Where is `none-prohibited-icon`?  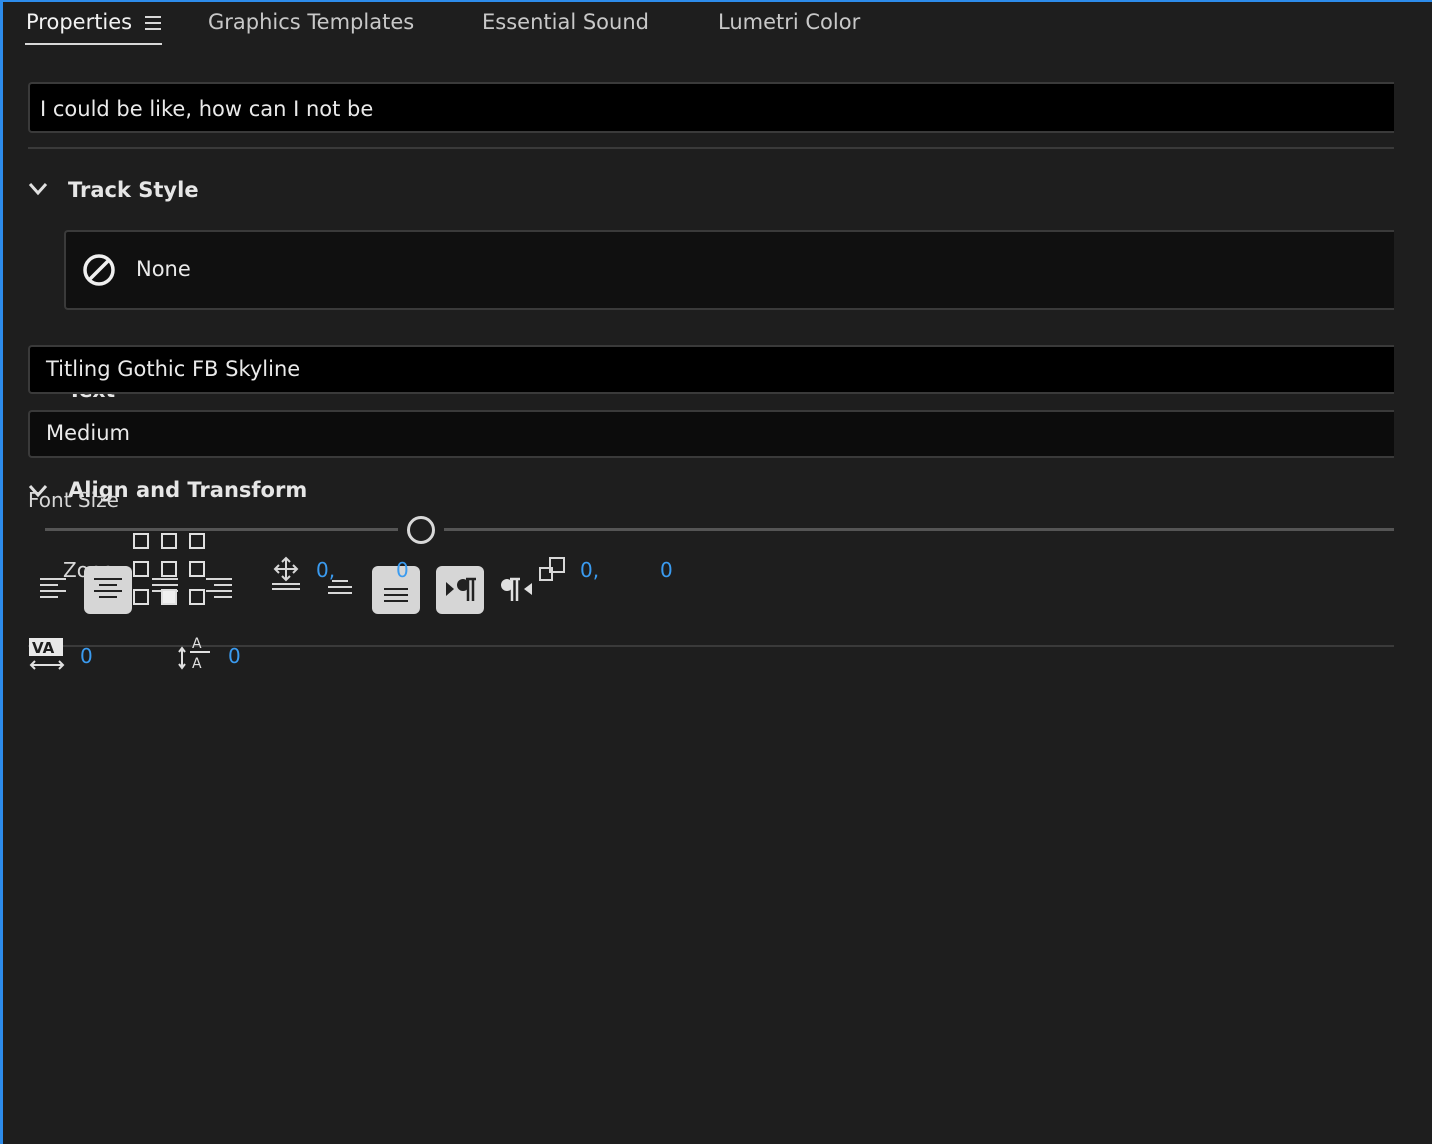 none-prohibited-icon is located at coordinates (99, 270).